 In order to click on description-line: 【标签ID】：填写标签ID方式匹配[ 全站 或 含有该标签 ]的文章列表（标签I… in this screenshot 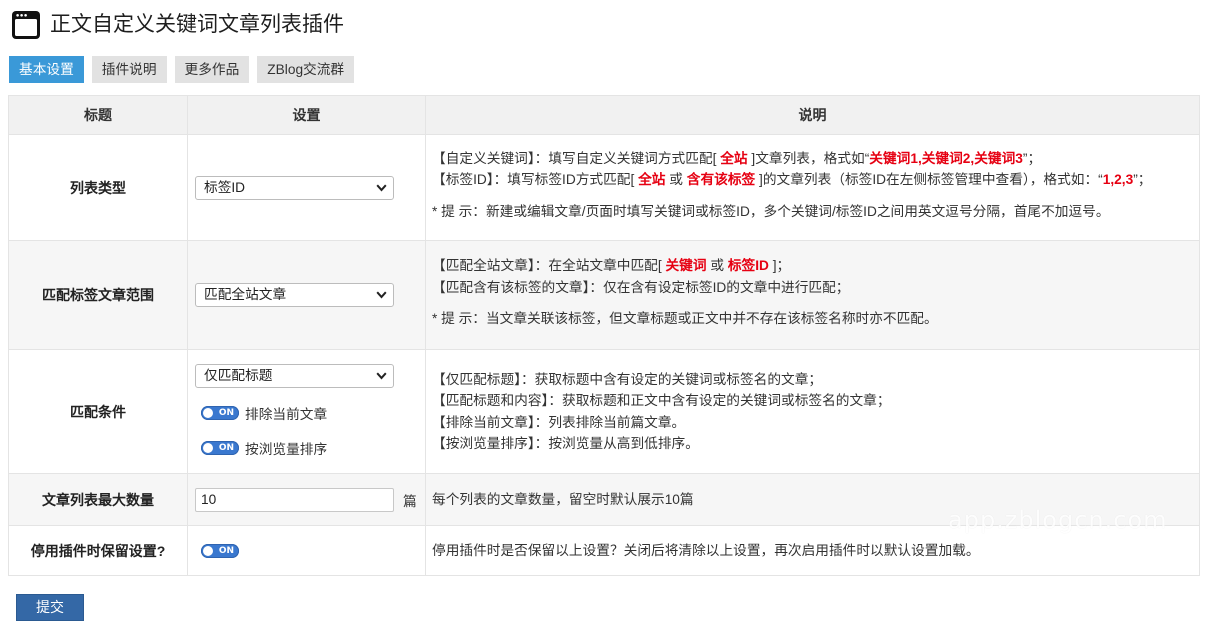, I will do `click(815, 180)`.